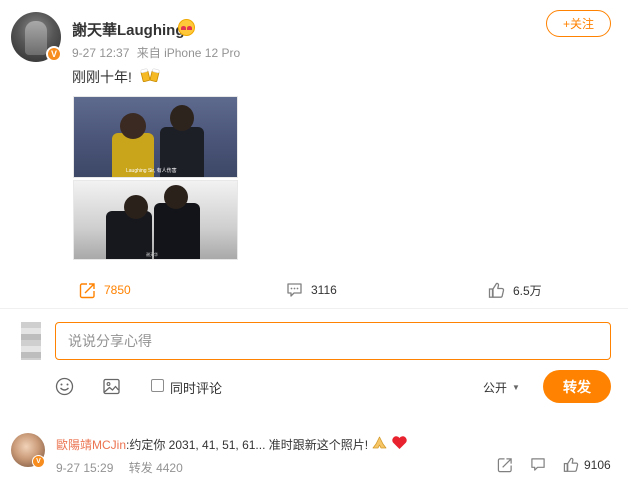 The height and width of the screenshot is (491, 628). I want to click on image-1-caption: Laughing Sir, 有人伤害, so click(151, 171).